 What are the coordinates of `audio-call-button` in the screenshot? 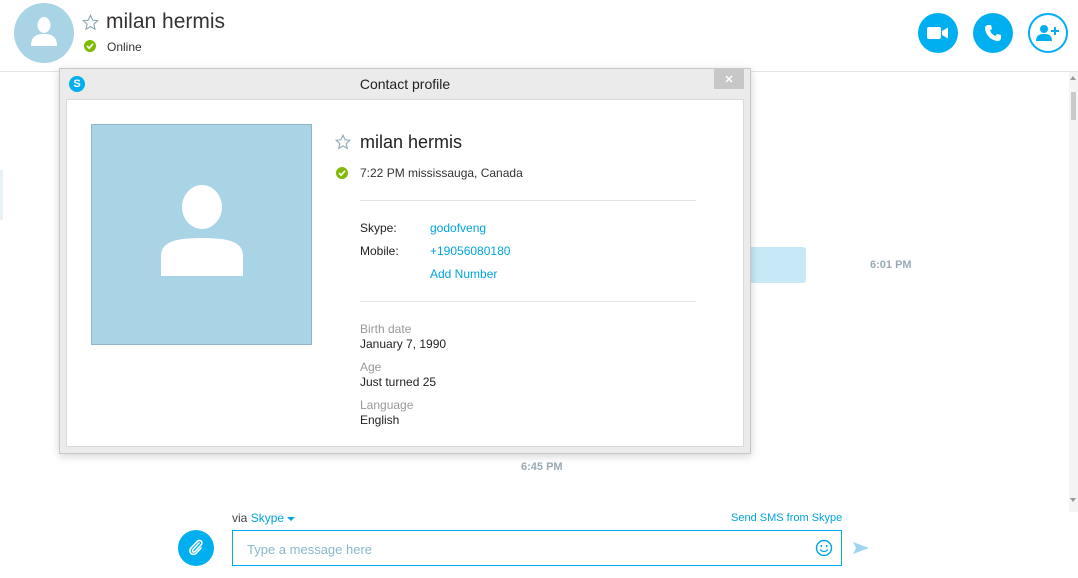 It's located at (993, 33).